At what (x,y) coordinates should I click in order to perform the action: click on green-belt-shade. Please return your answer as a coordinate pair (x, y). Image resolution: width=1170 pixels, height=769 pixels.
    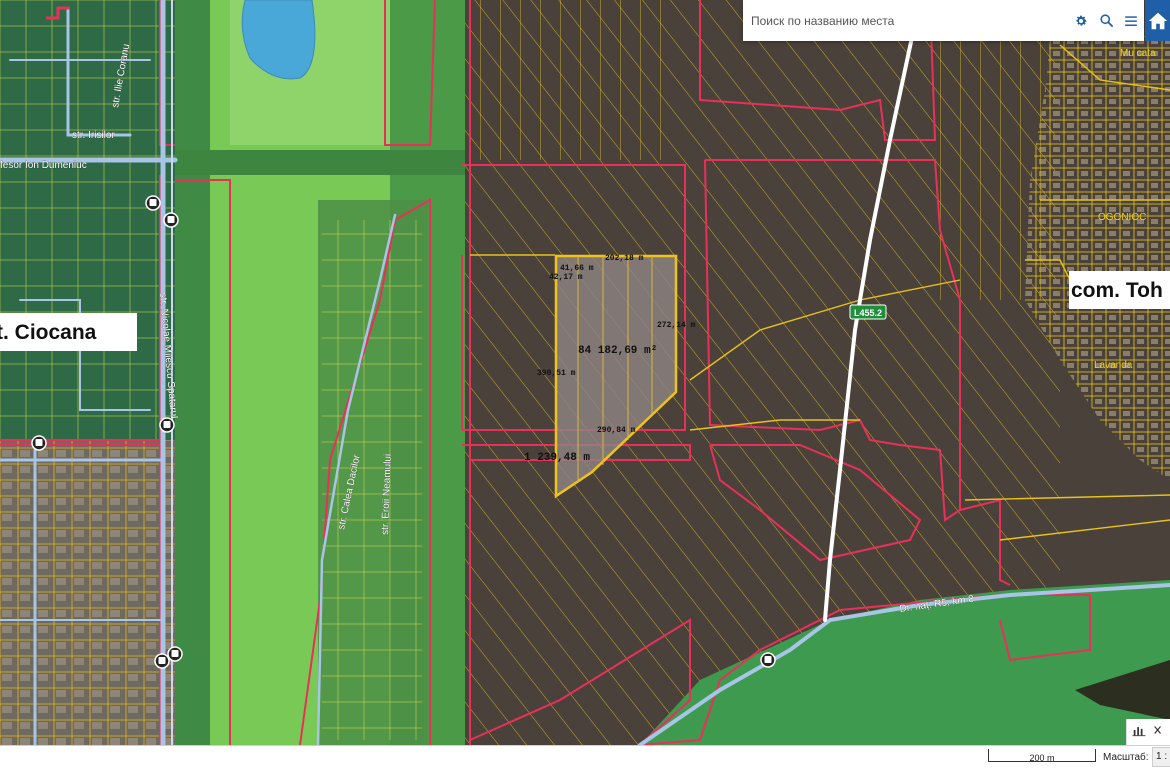
    Looking at the image, I should click on (320, 162).